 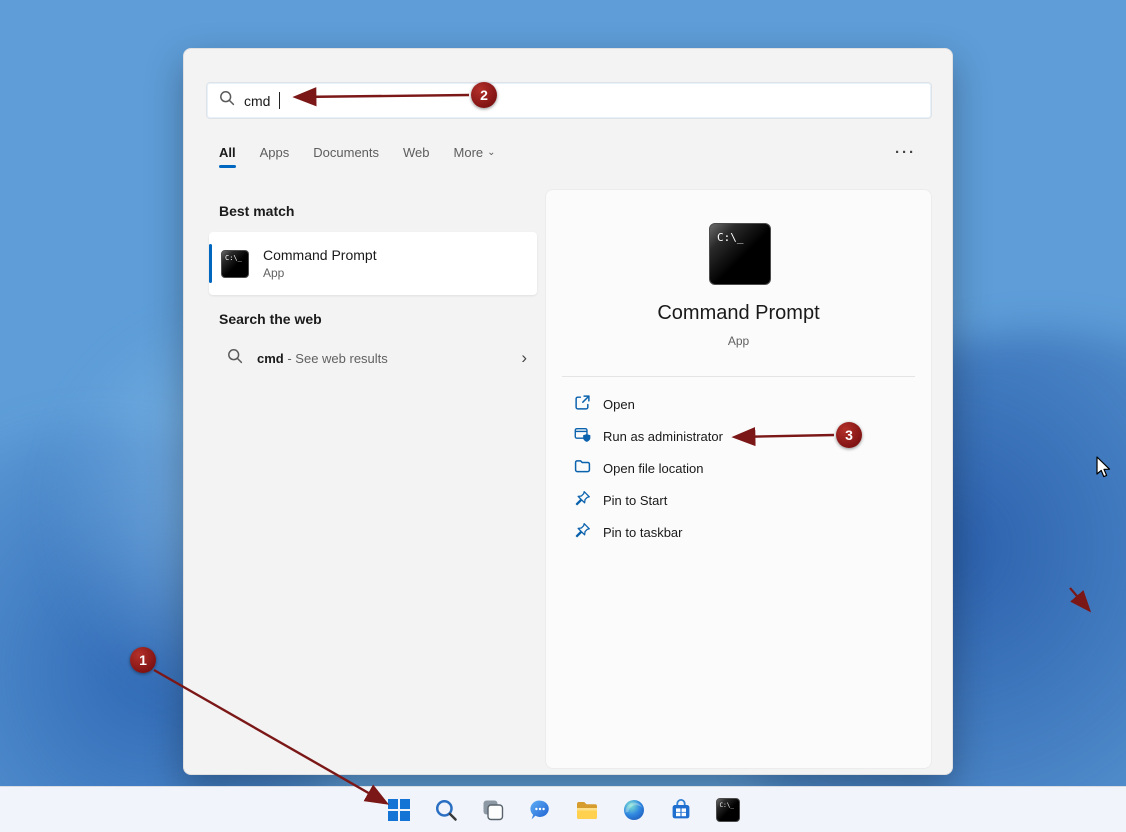 I want to click on pin-to-taskbar-action: Pin to taskbar, so click(x=738, y=532).